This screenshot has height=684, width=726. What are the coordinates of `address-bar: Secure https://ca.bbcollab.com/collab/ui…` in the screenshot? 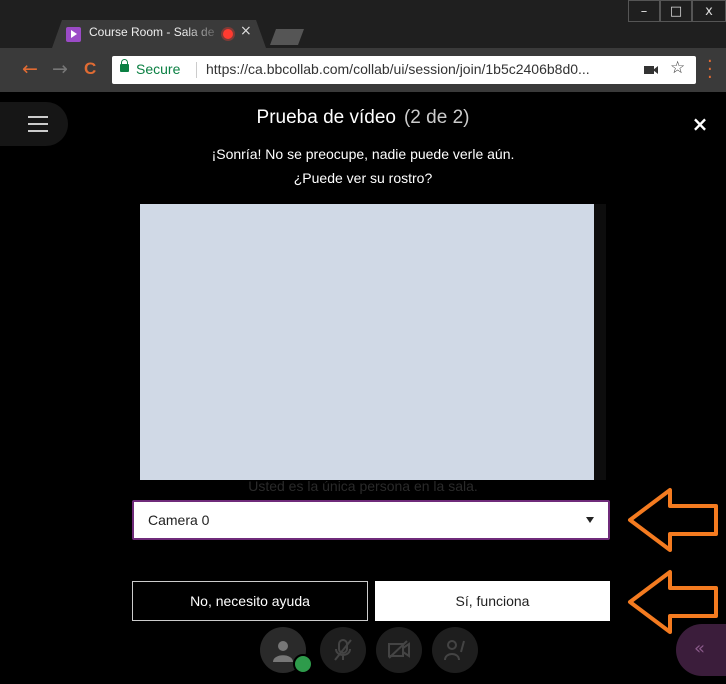 It's located at (404, 70).